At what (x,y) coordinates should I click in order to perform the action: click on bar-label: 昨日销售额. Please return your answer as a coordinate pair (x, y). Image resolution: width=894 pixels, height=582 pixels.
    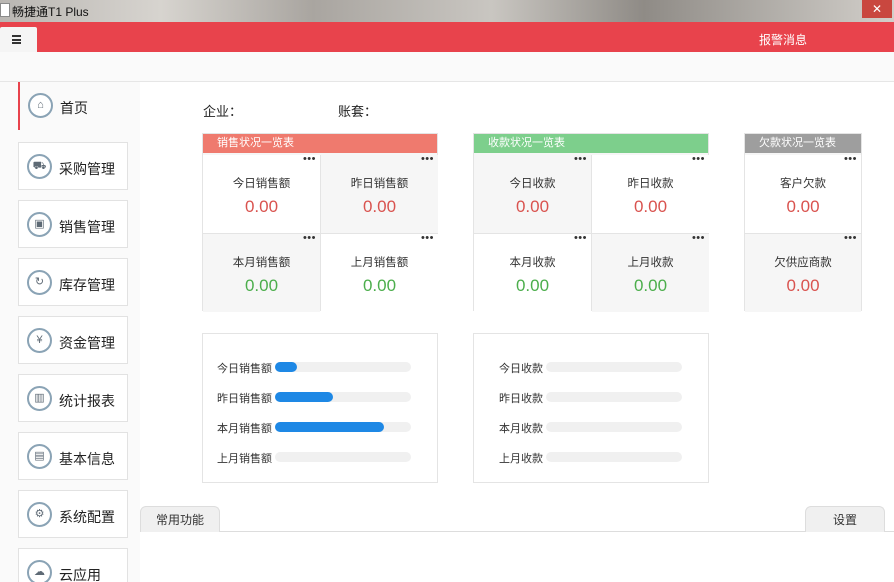
    Looking at the image, I should click on (244, 399).